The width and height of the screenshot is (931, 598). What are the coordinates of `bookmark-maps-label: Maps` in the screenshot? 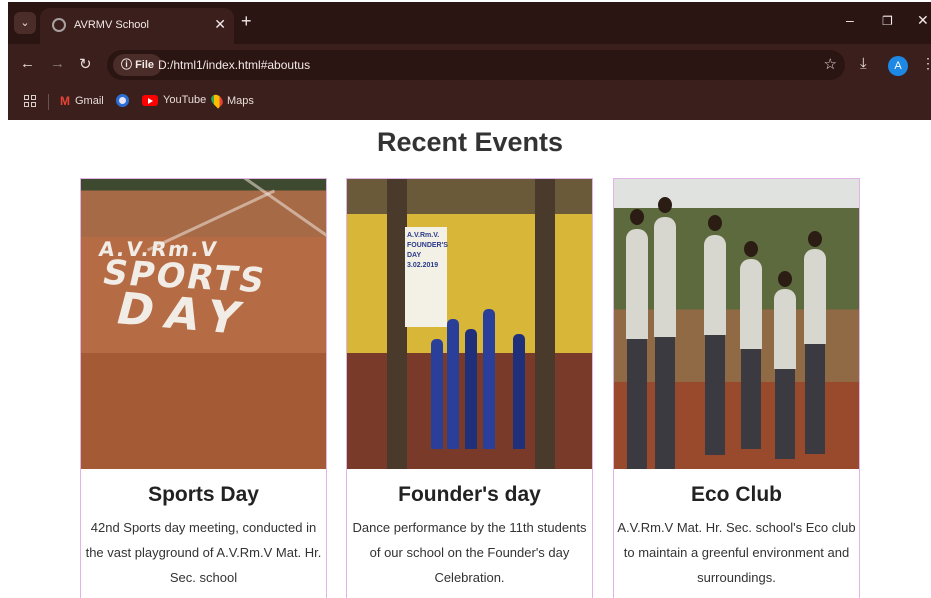 It's located at (240, 100).